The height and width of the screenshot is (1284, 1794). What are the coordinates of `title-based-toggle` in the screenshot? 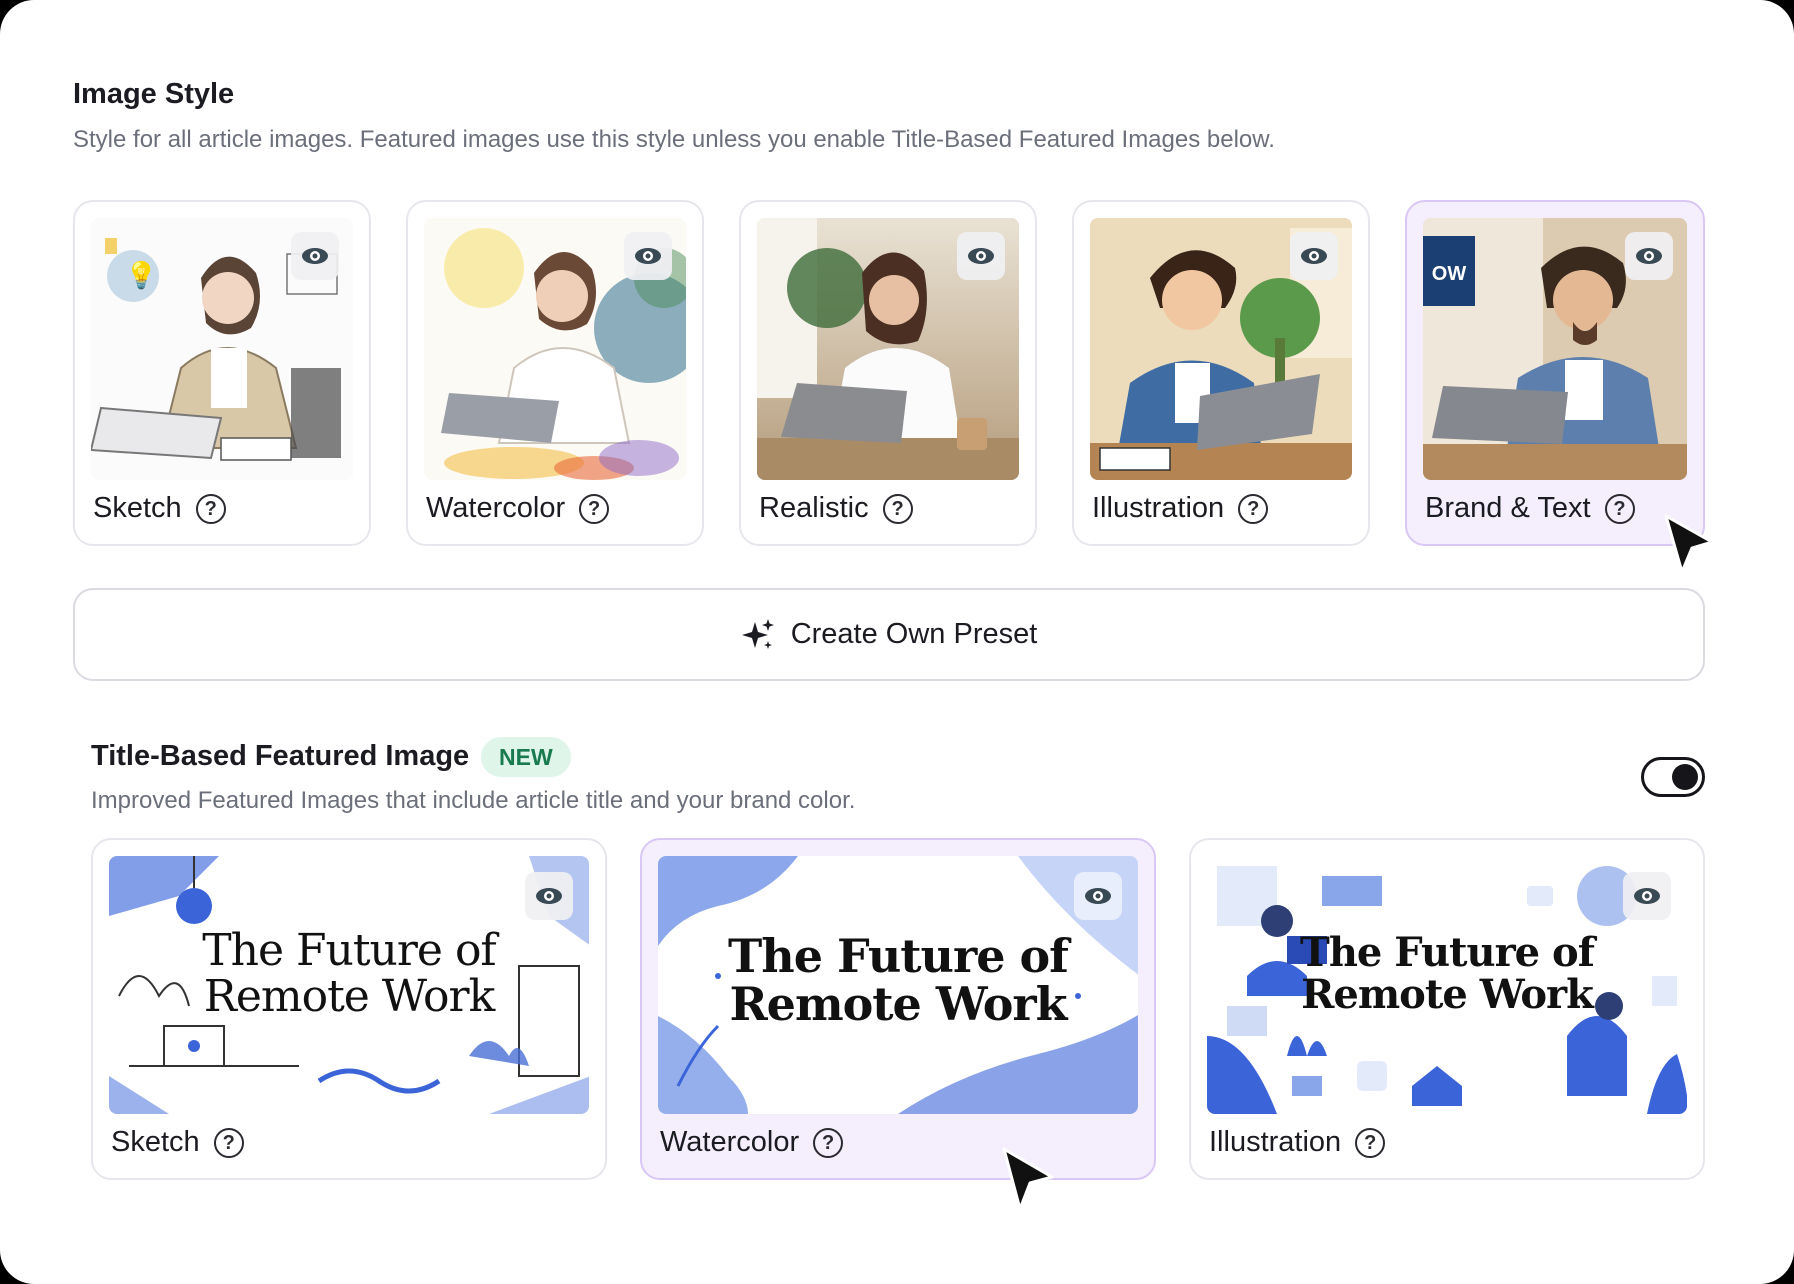 It's located at (1673, 777).